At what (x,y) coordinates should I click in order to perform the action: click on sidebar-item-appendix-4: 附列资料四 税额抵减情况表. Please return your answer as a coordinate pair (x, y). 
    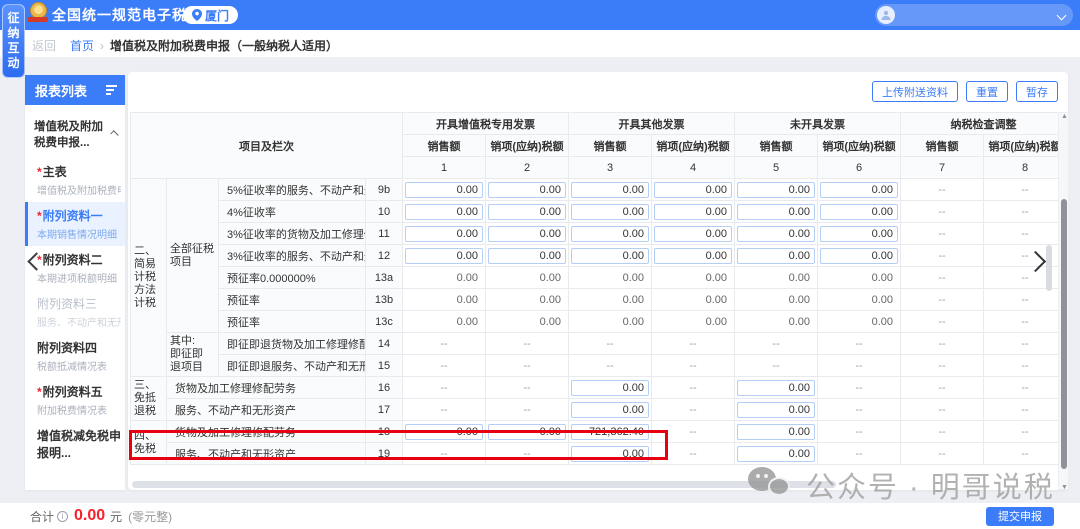
    Looking at the image, I should click on (75, 356).